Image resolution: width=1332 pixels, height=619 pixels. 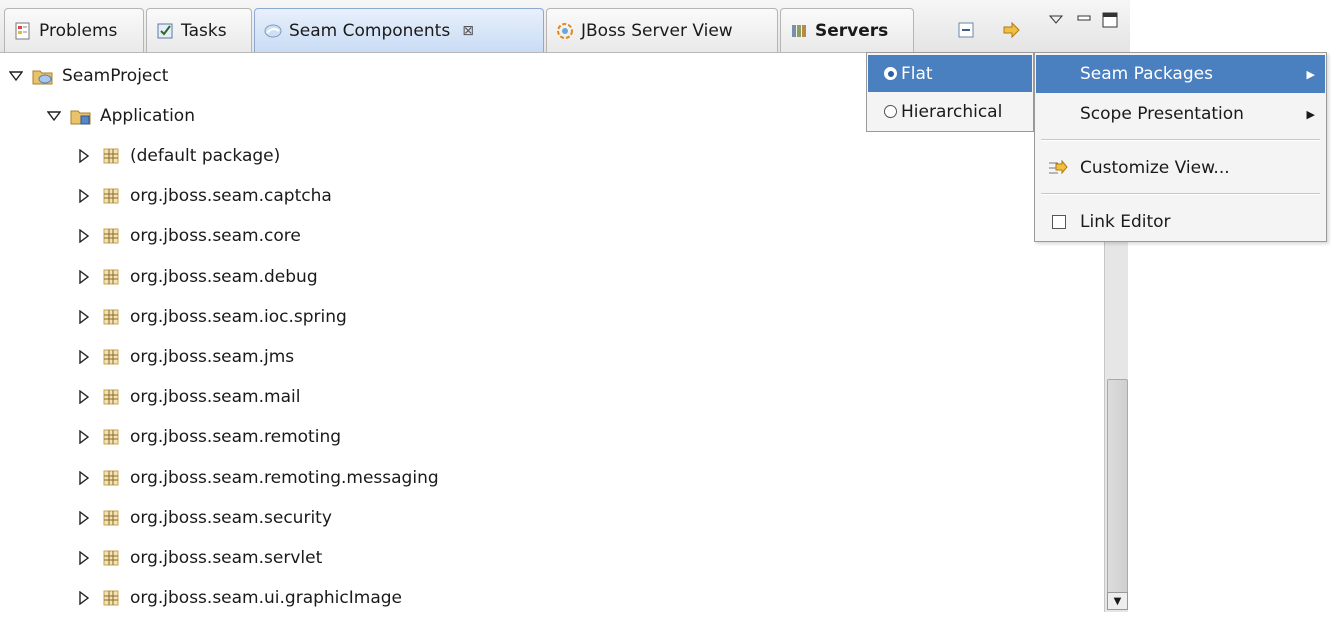 I want to click on package-label: org.jboss.seam.remoting, so click(x=236, y=437).